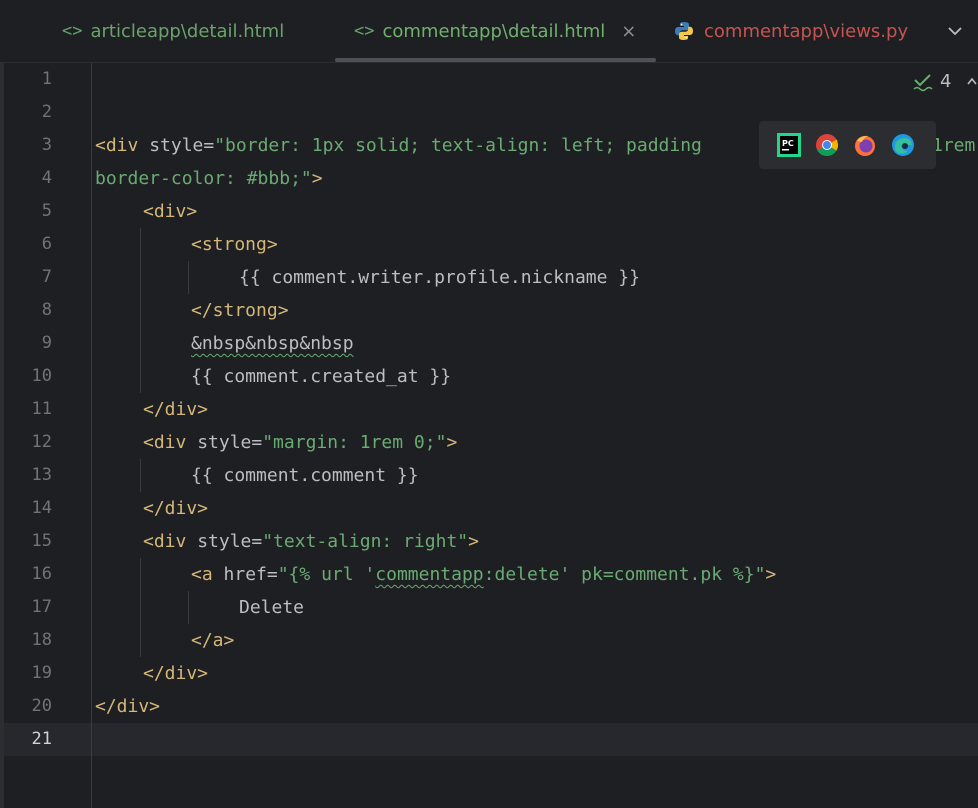  What do you see at coordinates (128, 706) in the screenshot?
I see `code-line-20: </div>` at bounding box center [128, 706].